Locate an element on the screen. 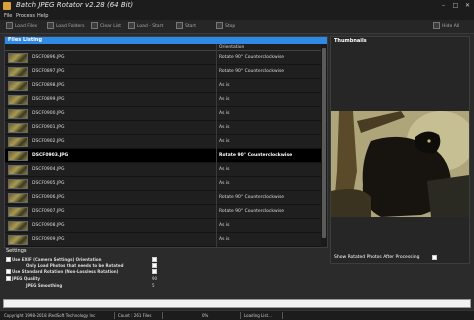 This screenshot has width=474, height=320. standard-rotation-checkbox is located at coordinates (154, 271).